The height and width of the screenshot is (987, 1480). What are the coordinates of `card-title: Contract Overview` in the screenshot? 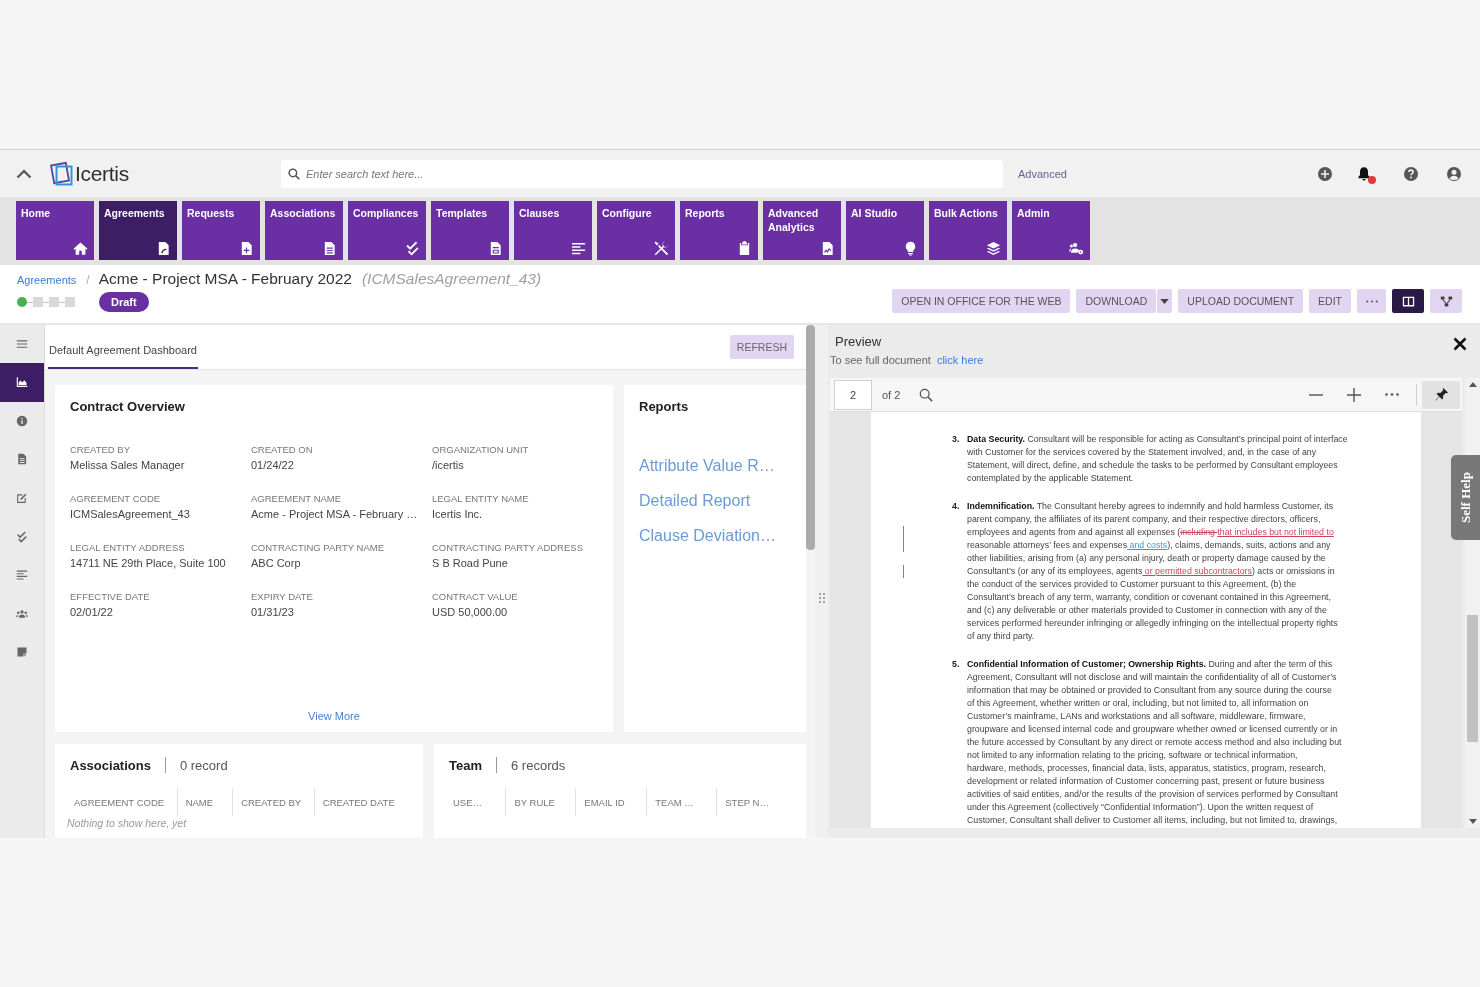 It's located at (127, 406).